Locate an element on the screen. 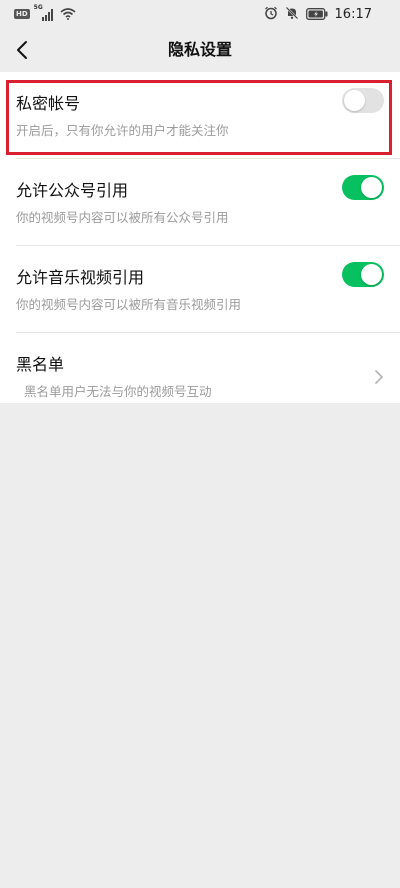 The image size is (400, 888). setting-description: 你的视频号内容可以被所有音乐视频引用 is located at coordinates (129, 304).